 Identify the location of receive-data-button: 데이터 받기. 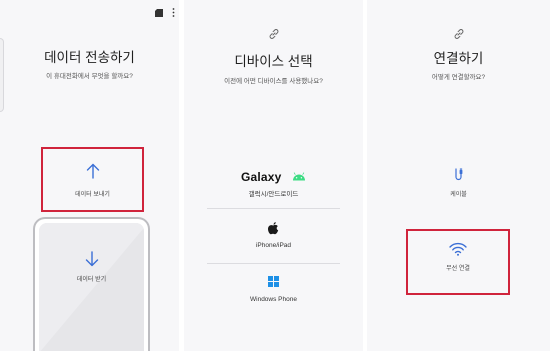
(91, 284).